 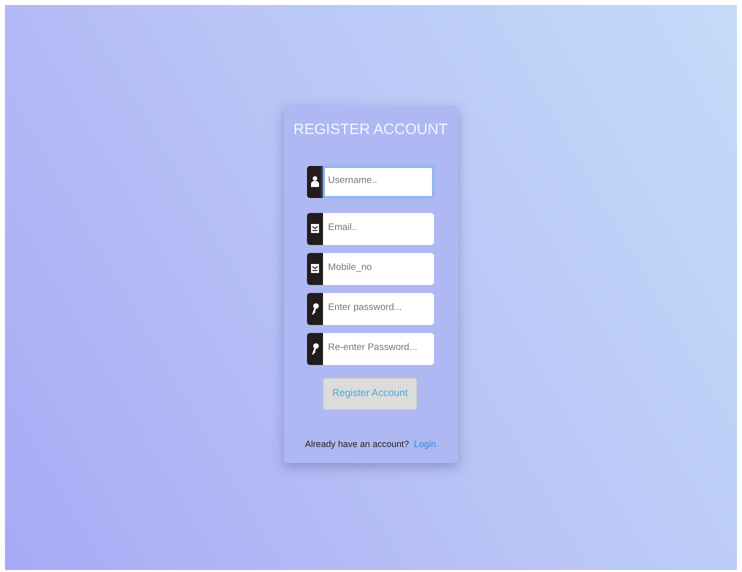 I want to click on prompt-text: Already have an account?, so click(x=357, y=444).